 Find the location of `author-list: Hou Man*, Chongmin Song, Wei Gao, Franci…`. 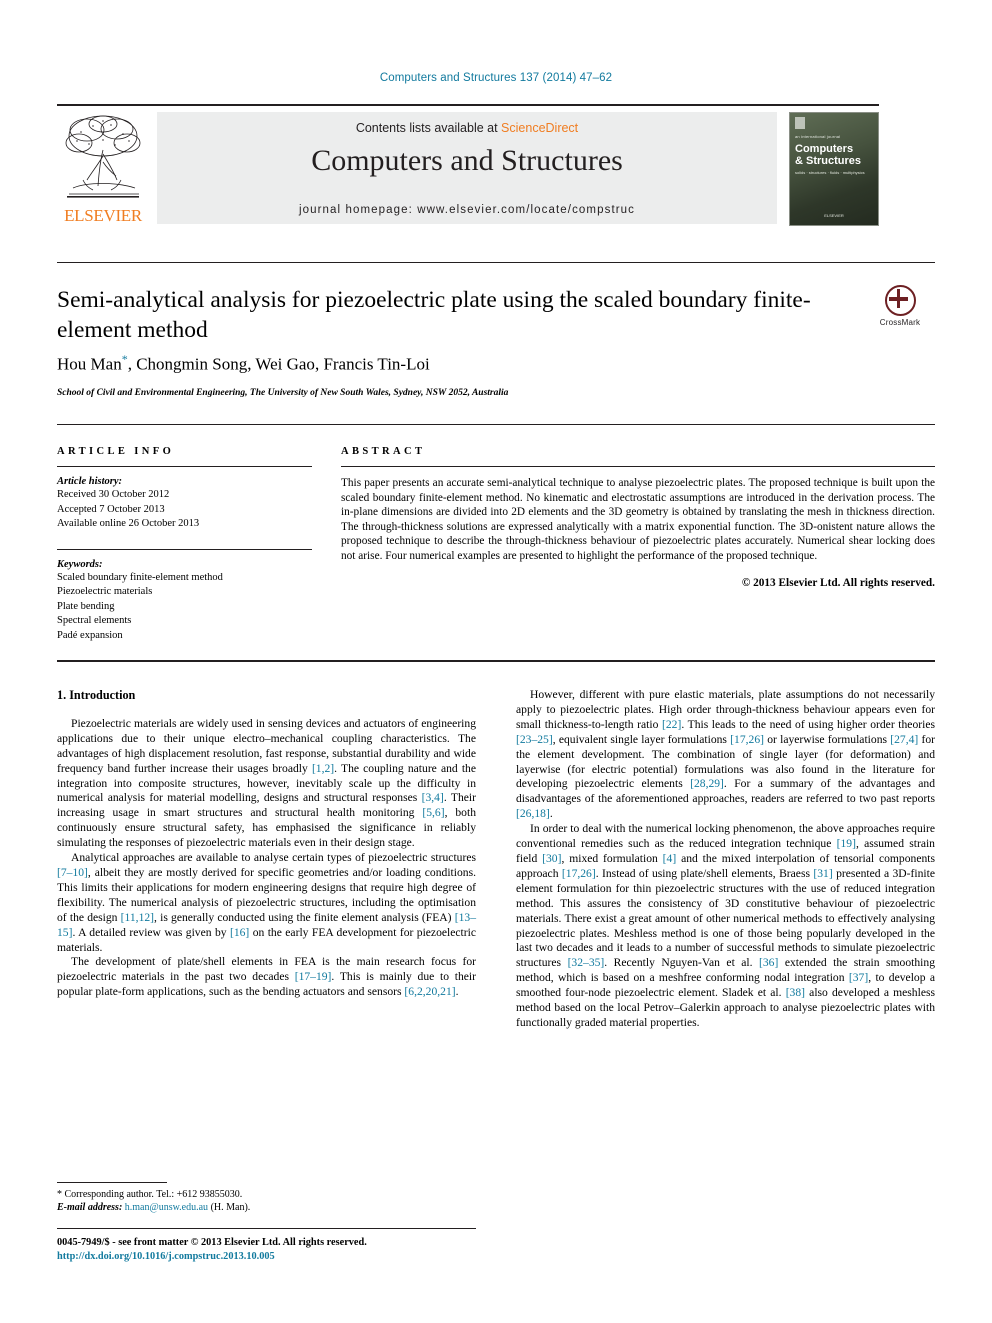

author-list: Hou Man*, Chongmin Song, Wei Gao, Franci… is located at coordinates (243, 363).